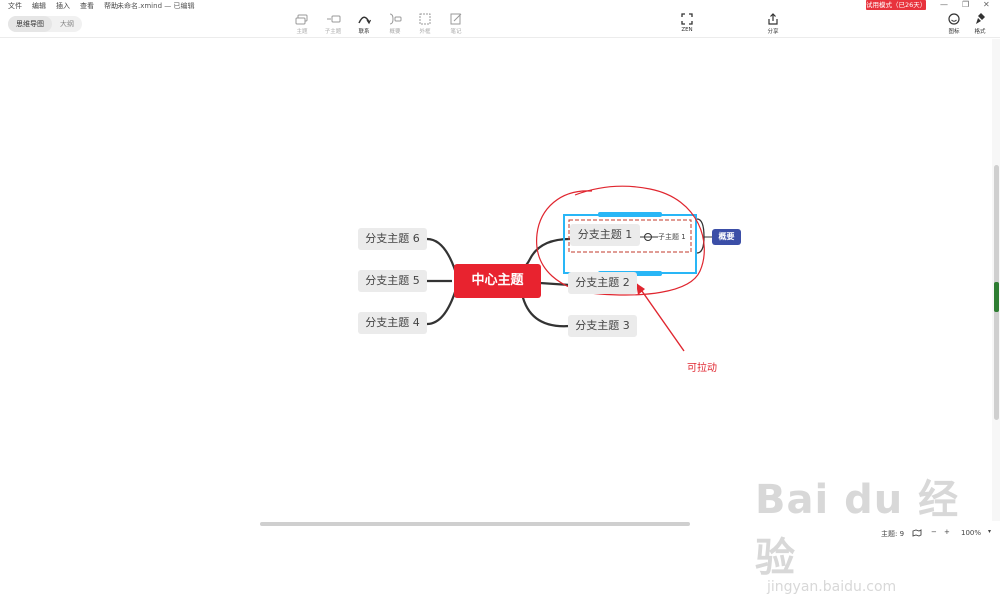 This screenshot has height=595, width=1000. Describe the element at coordinates (364, 32) in the screenshot. I see `relationship-label: 联系` at that location.